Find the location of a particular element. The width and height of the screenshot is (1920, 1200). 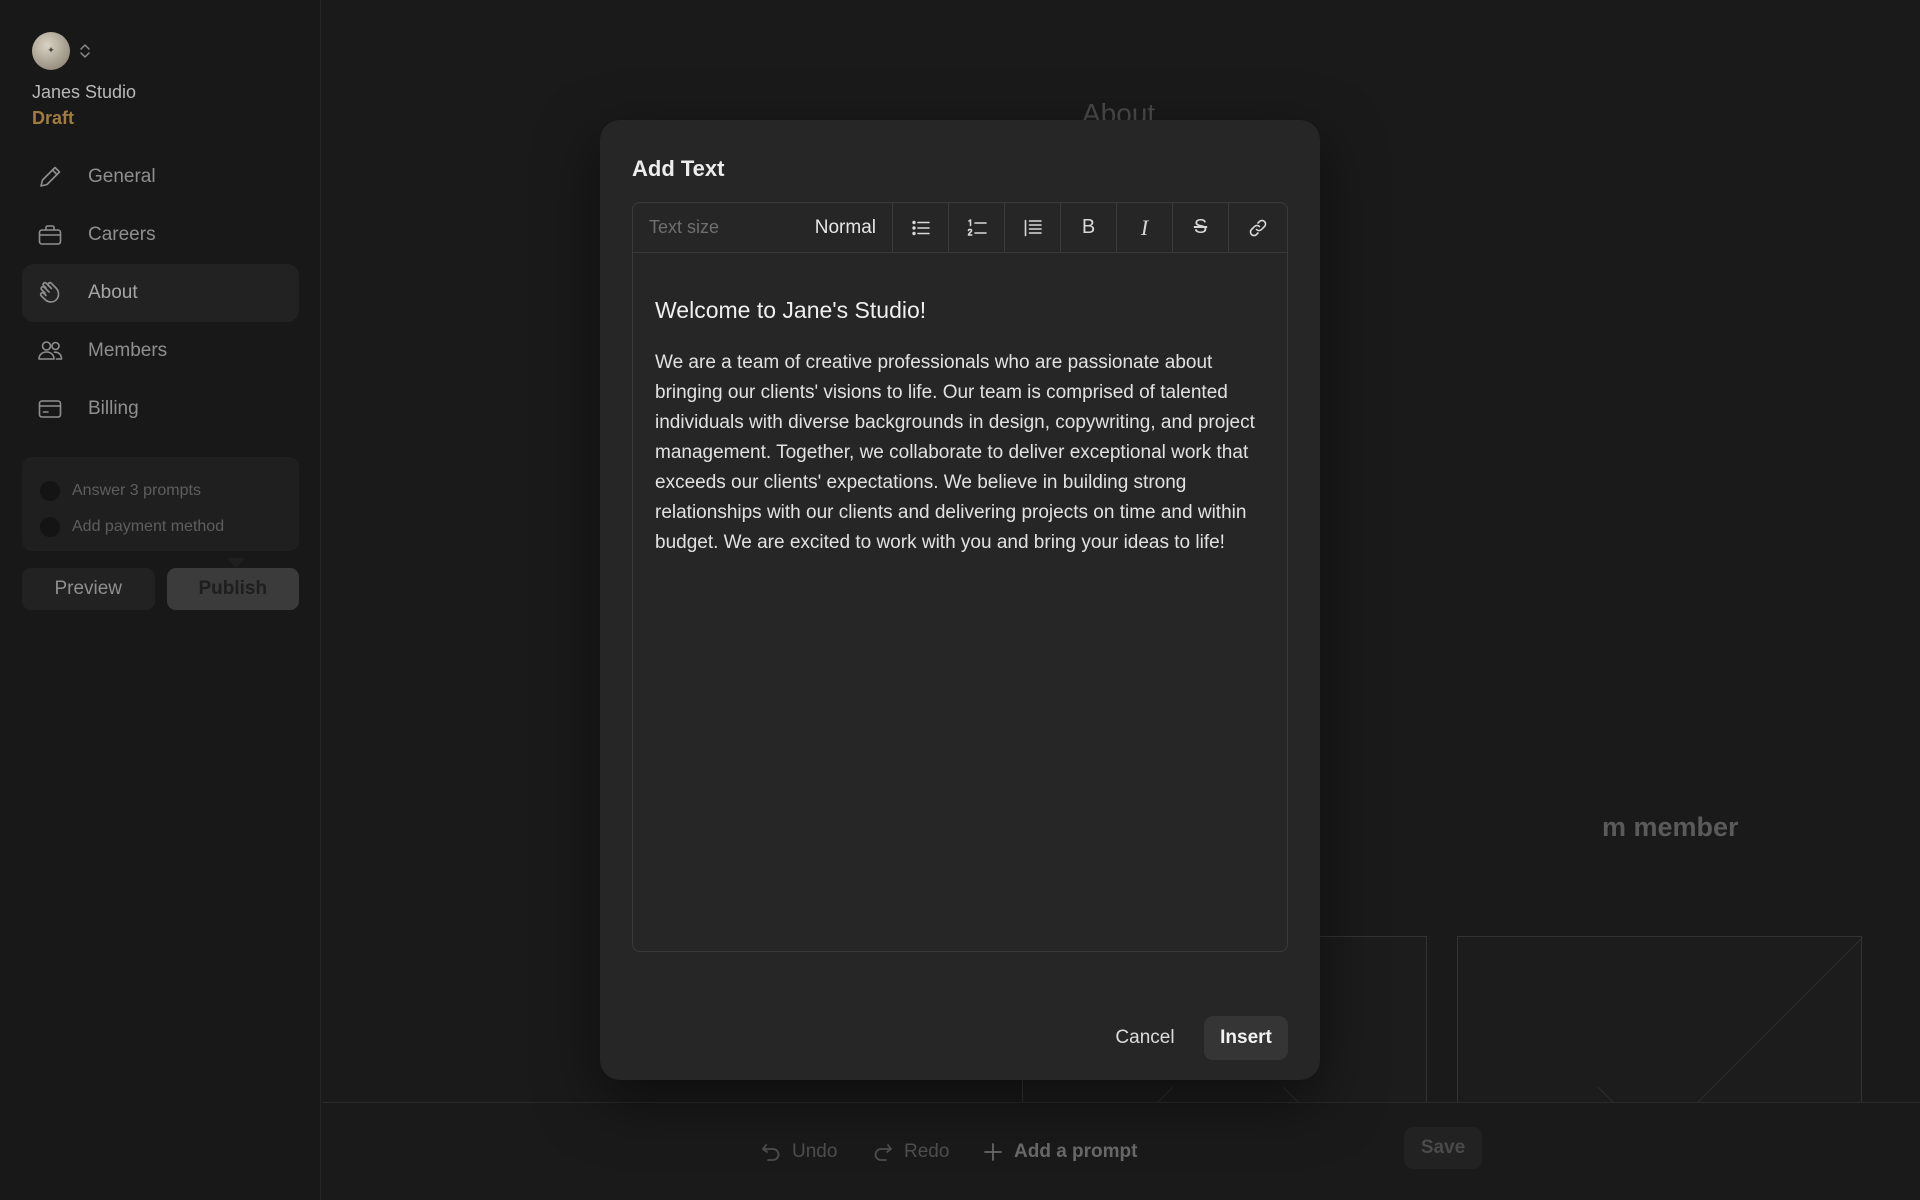

link-button is located at coordinates (1258, 227).